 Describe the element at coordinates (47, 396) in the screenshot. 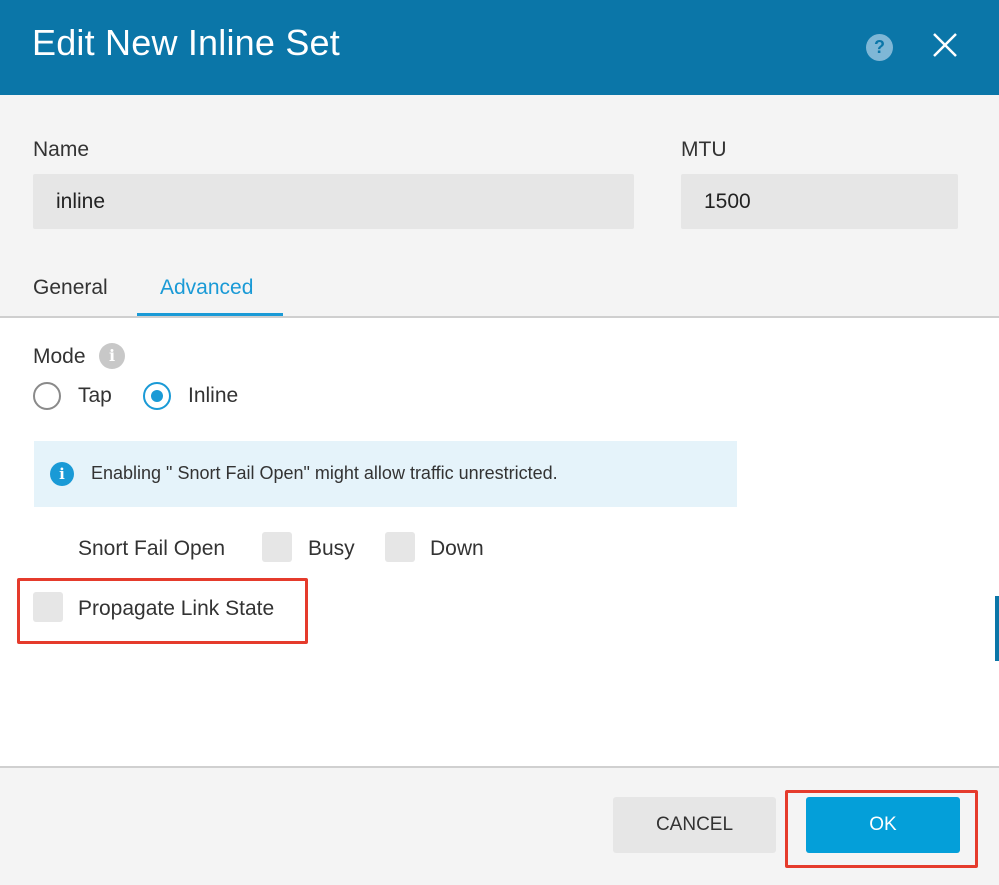

I see `mode-tap-radio` at that location.